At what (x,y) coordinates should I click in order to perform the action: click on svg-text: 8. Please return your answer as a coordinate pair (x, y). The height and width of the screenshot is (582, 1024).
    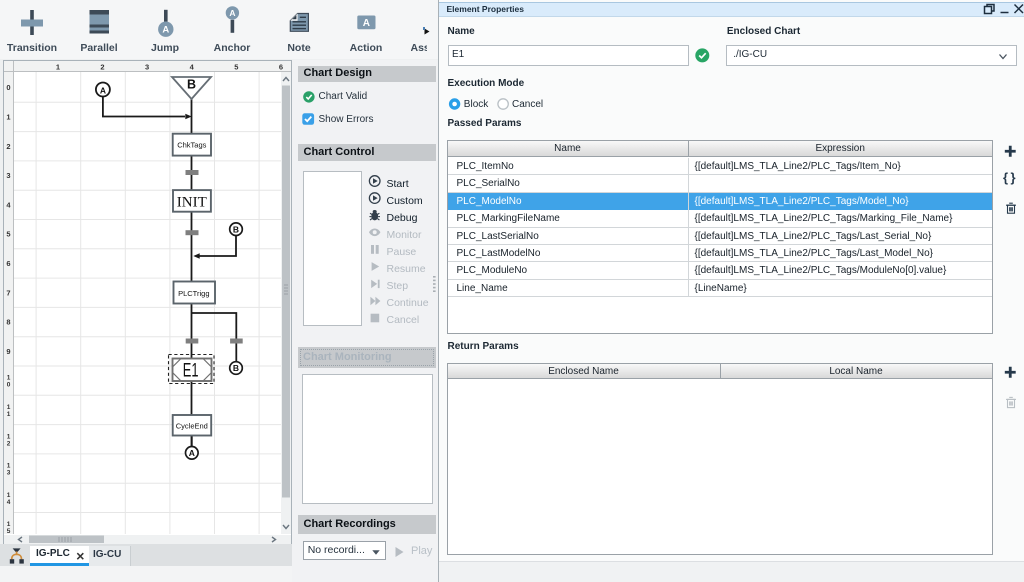
    Looking at the image, I should click on (8, 322).